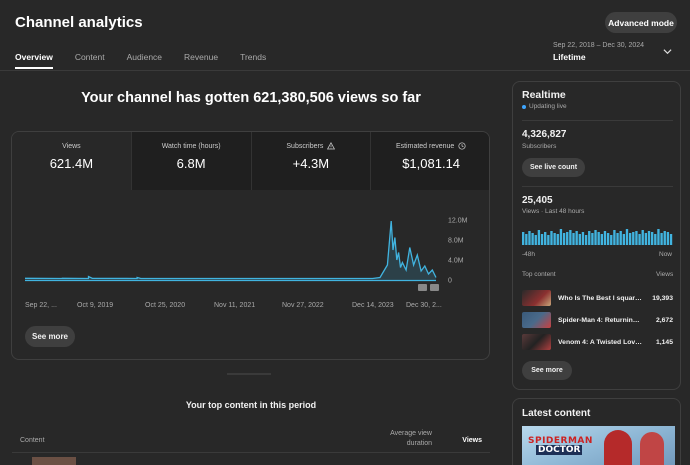 This screenshot has width=690, height=465. I want to click on period-selector: Lifetime, so click(569, 57).